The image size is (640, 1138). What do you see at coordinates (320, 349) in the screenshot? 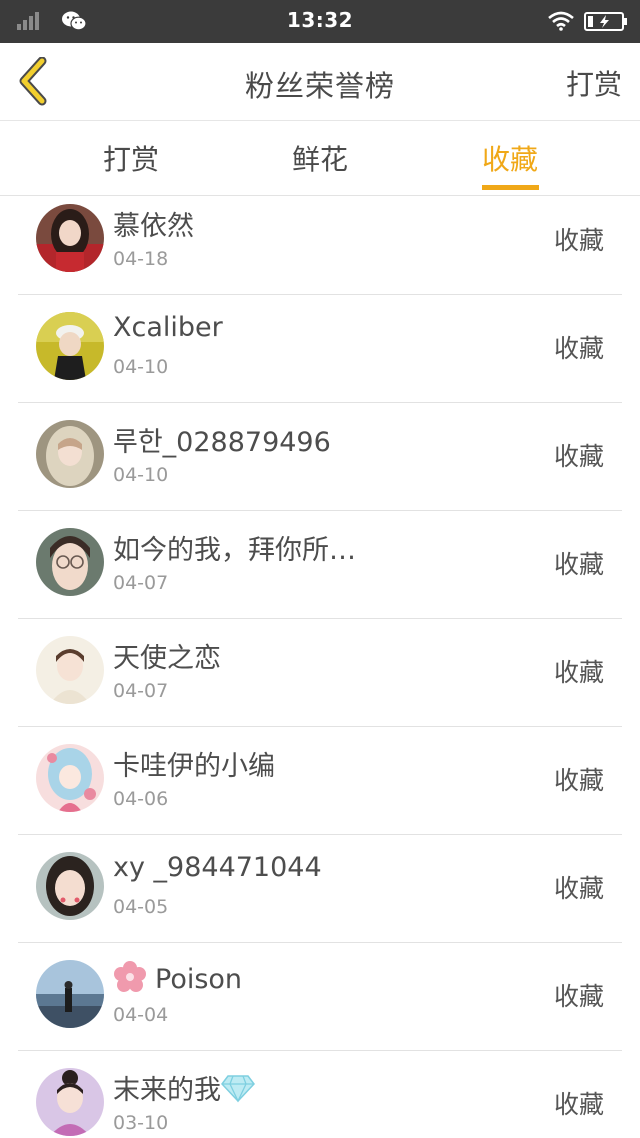
I see `list-item: Xcaliber 04-10 收藏` at bounding box center [320, 349].